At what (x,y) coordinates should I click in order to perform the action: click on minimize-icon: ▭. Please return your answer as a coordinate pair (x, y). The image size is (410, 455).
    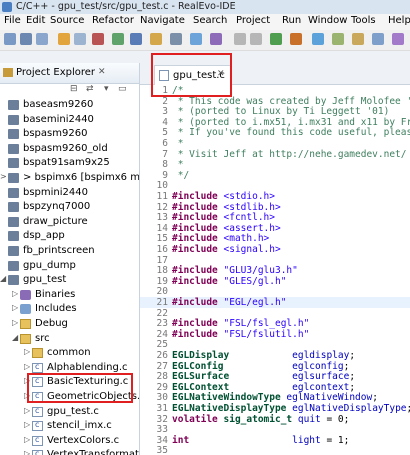
    Looking at the image, I should click on (122, 89).